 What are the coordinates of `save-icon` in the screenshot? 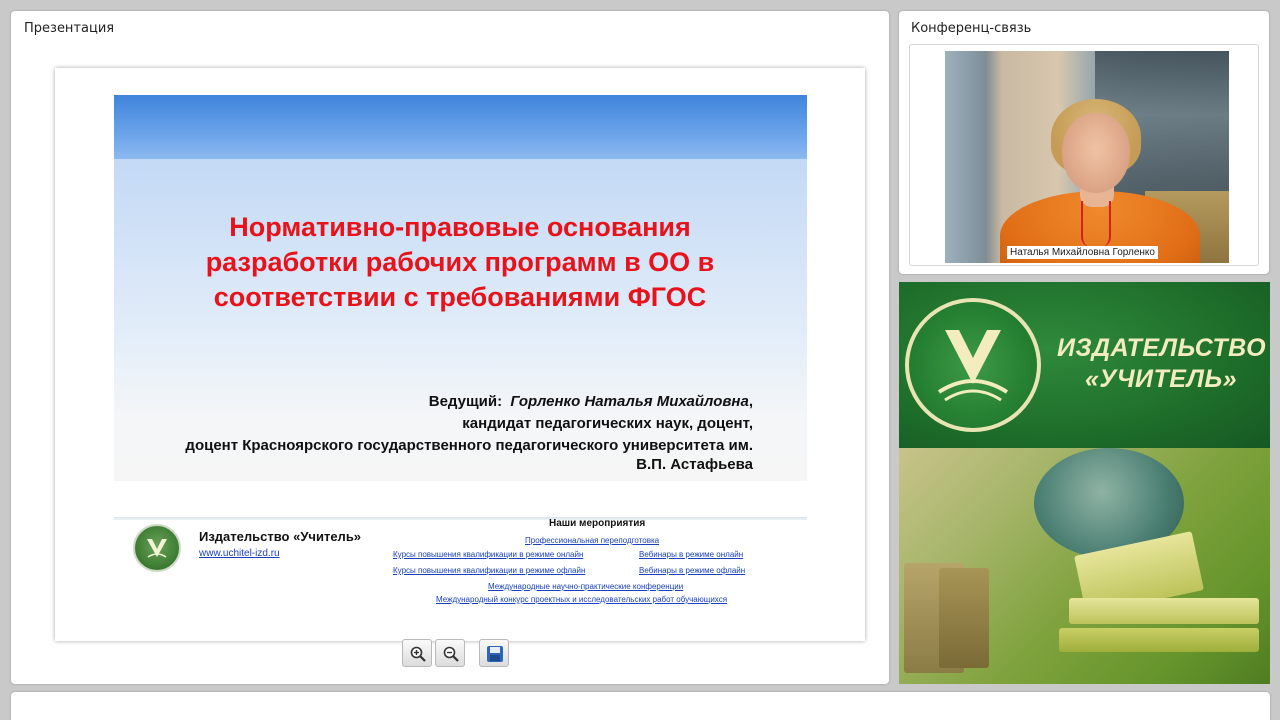 It's located at (495, 654).